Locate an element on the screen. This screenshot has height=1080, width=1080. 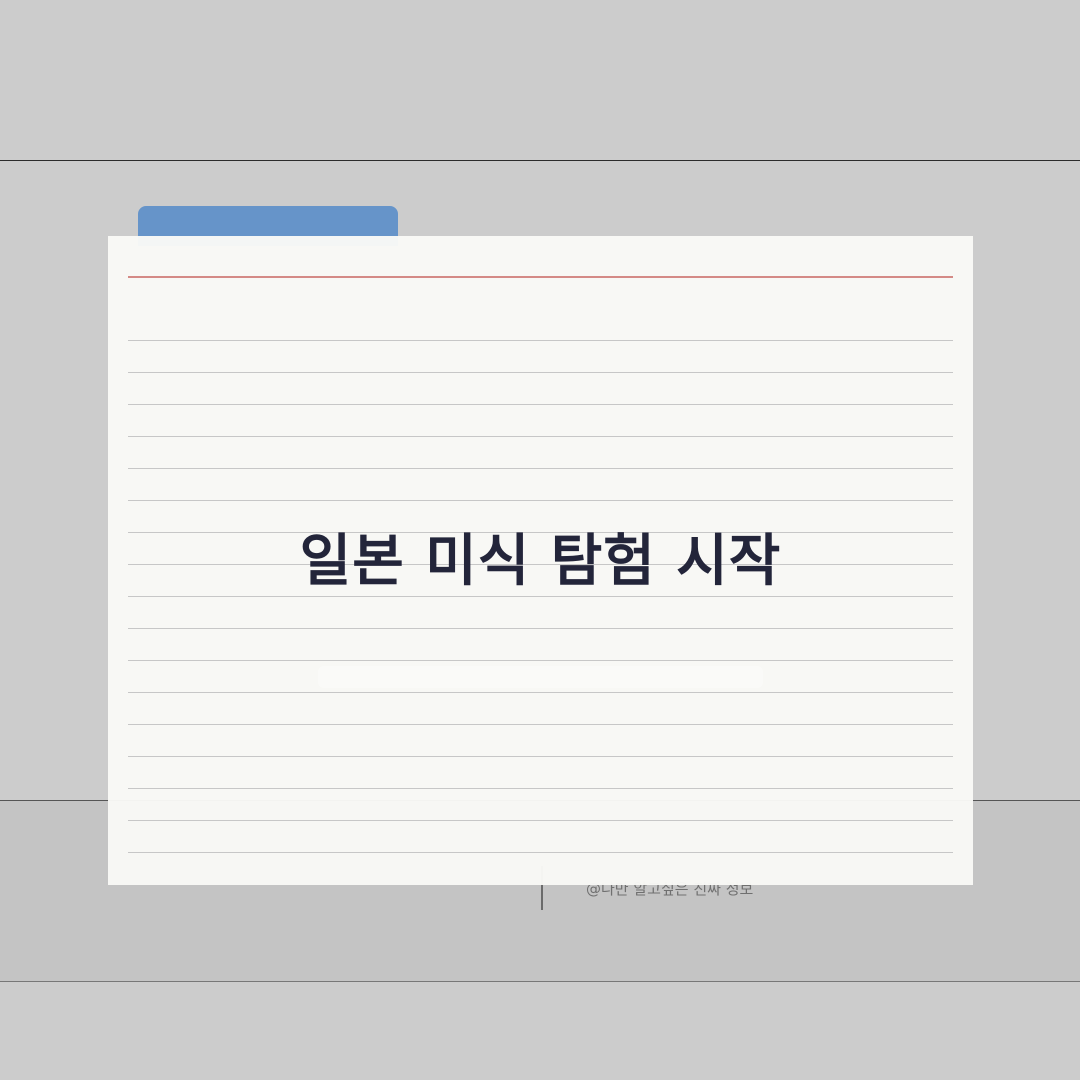
subtitle-placeholder is located at coordinates (540, 677).